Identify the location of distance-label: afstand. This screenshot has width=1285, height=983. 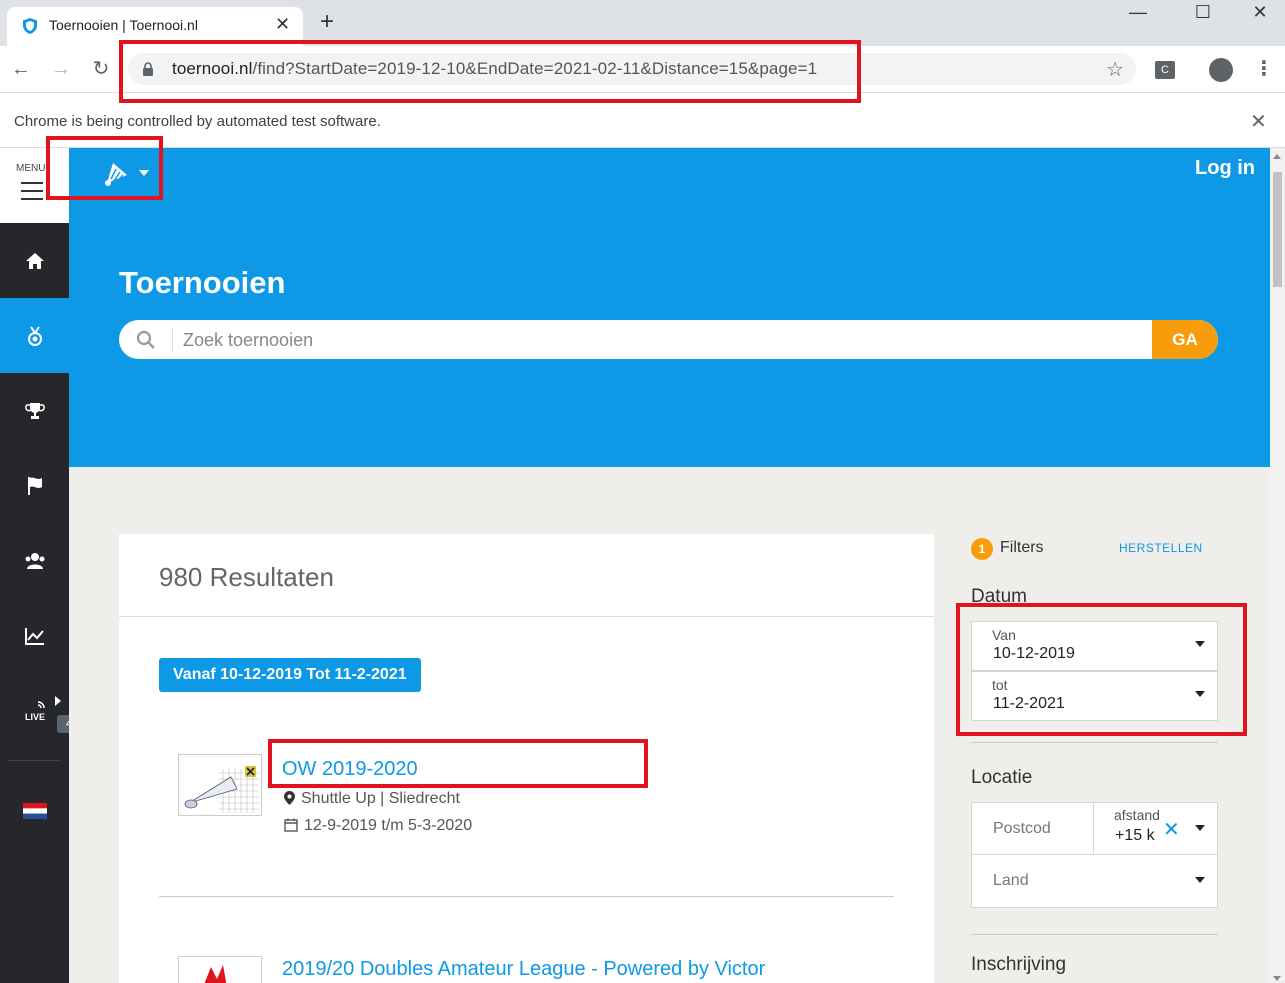
(1137, 815).